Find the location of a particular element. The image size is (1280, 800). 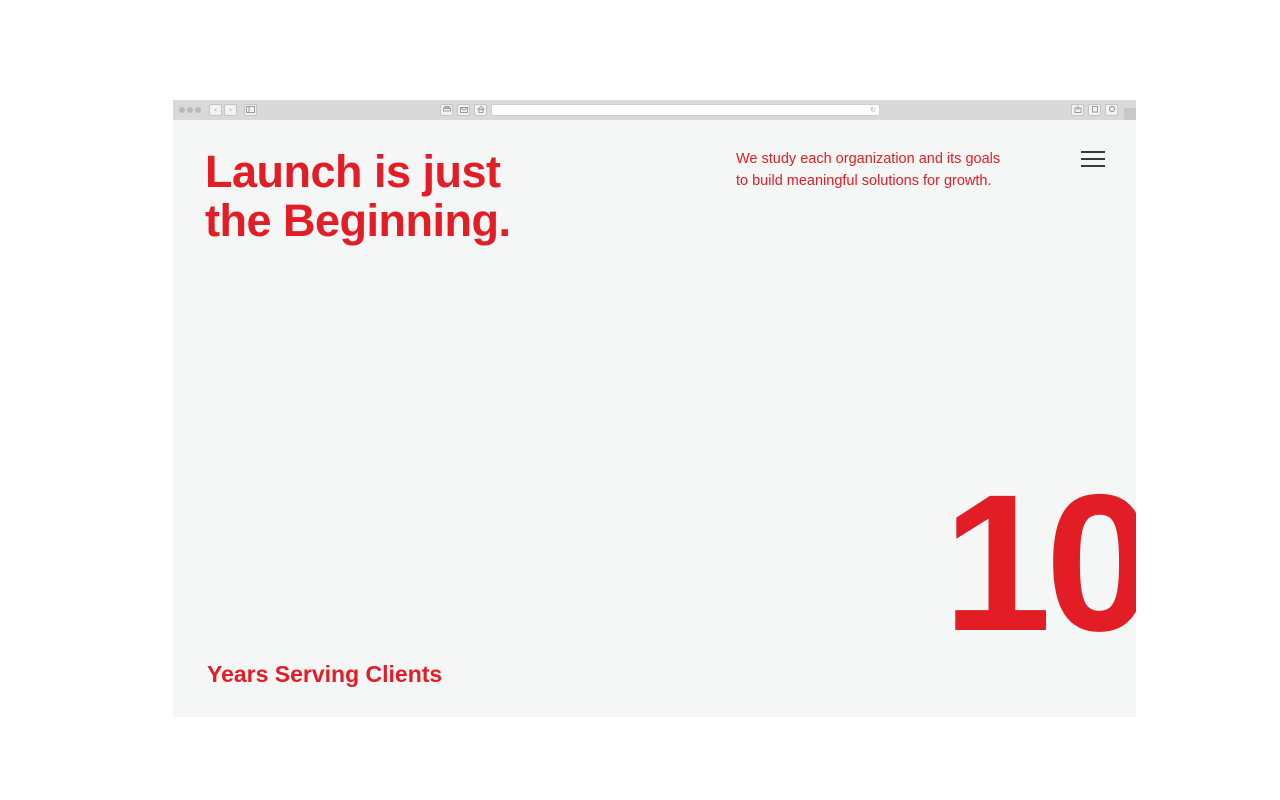

back-arrow-icon: ‹ is located at coordinates (215, 110).